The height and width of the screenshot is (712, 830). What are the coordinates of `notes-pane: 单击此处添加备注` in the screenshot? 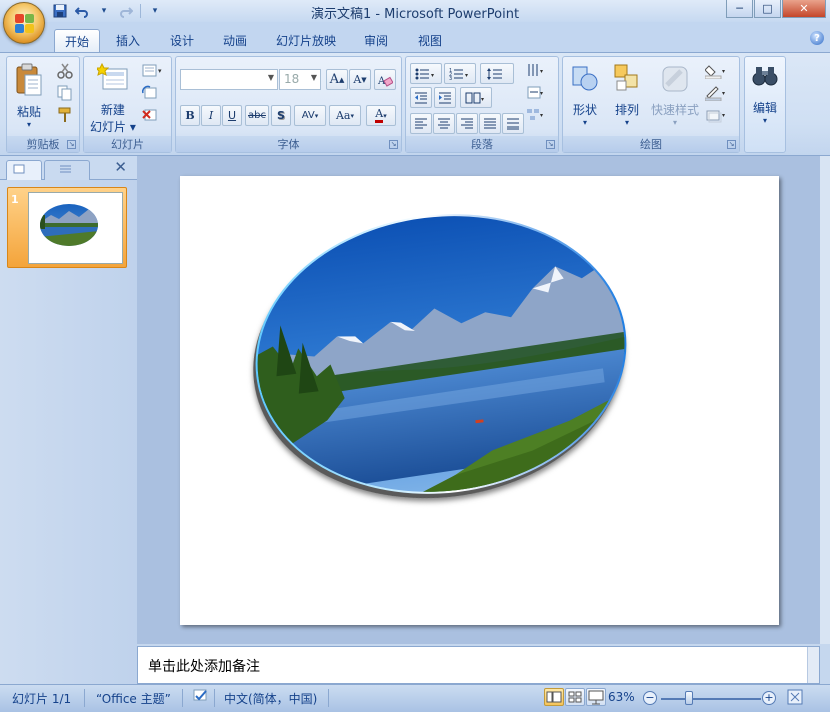 It's located at (478, 665).